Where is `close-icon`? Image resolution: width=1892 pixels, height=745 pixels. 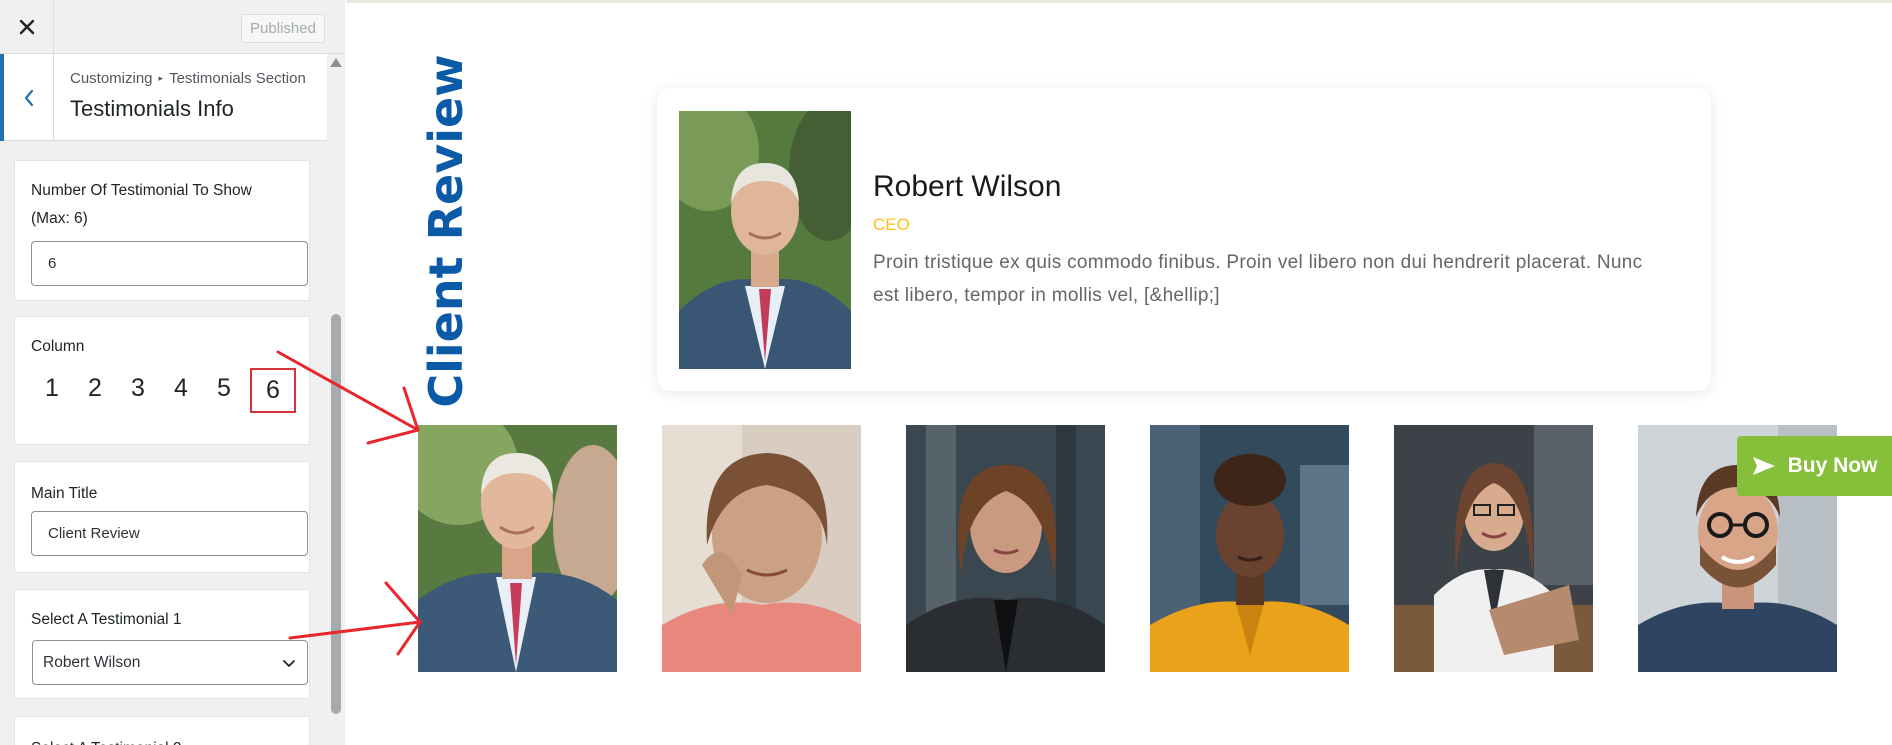 close-icon is located at coordinates (26, 27).